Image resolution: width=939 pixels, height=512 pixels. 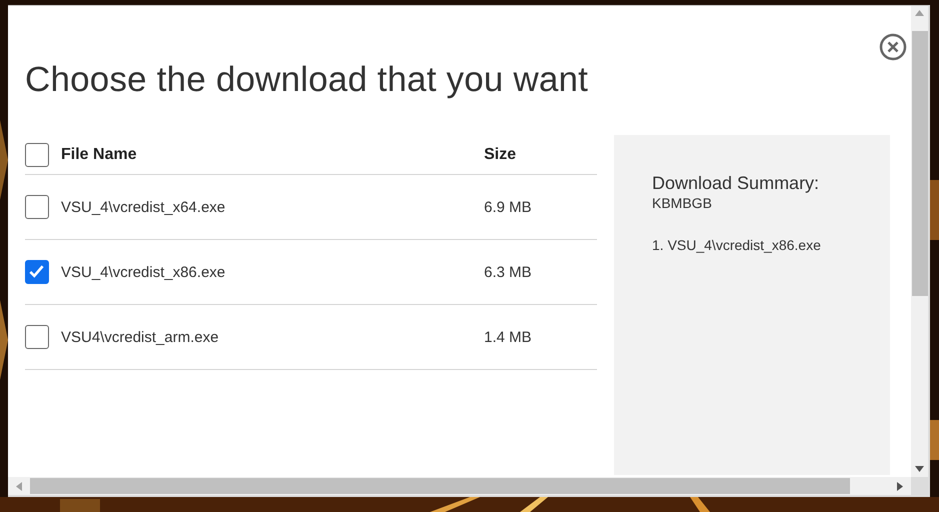 I want to click on summary-item: 1. VSU_4\vcredist_x86.exe, so click(x=736, y=245).